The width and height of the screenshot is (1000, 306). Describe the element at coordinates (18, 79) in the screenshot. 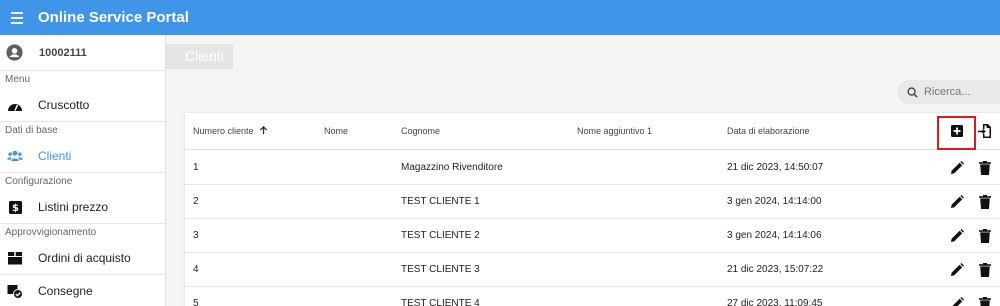

I see `sidebar-section-label: Menu` at that location.